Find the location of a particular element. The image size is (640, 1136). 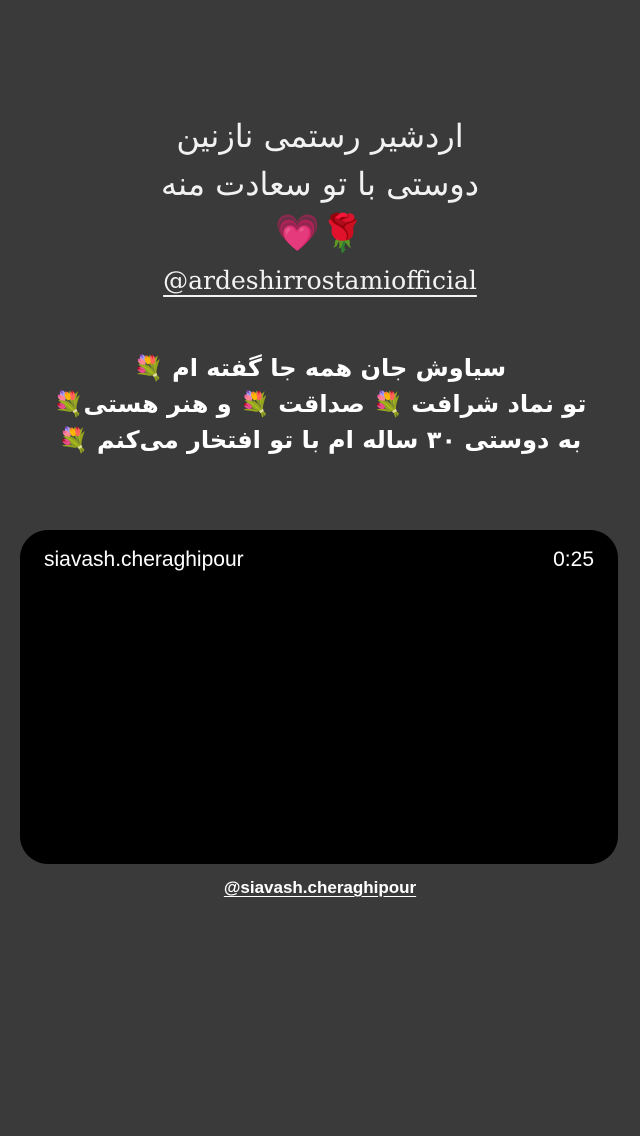

mention-ardeshir: @ardeshirrostamiofficial is located at coordinates (320, 281).